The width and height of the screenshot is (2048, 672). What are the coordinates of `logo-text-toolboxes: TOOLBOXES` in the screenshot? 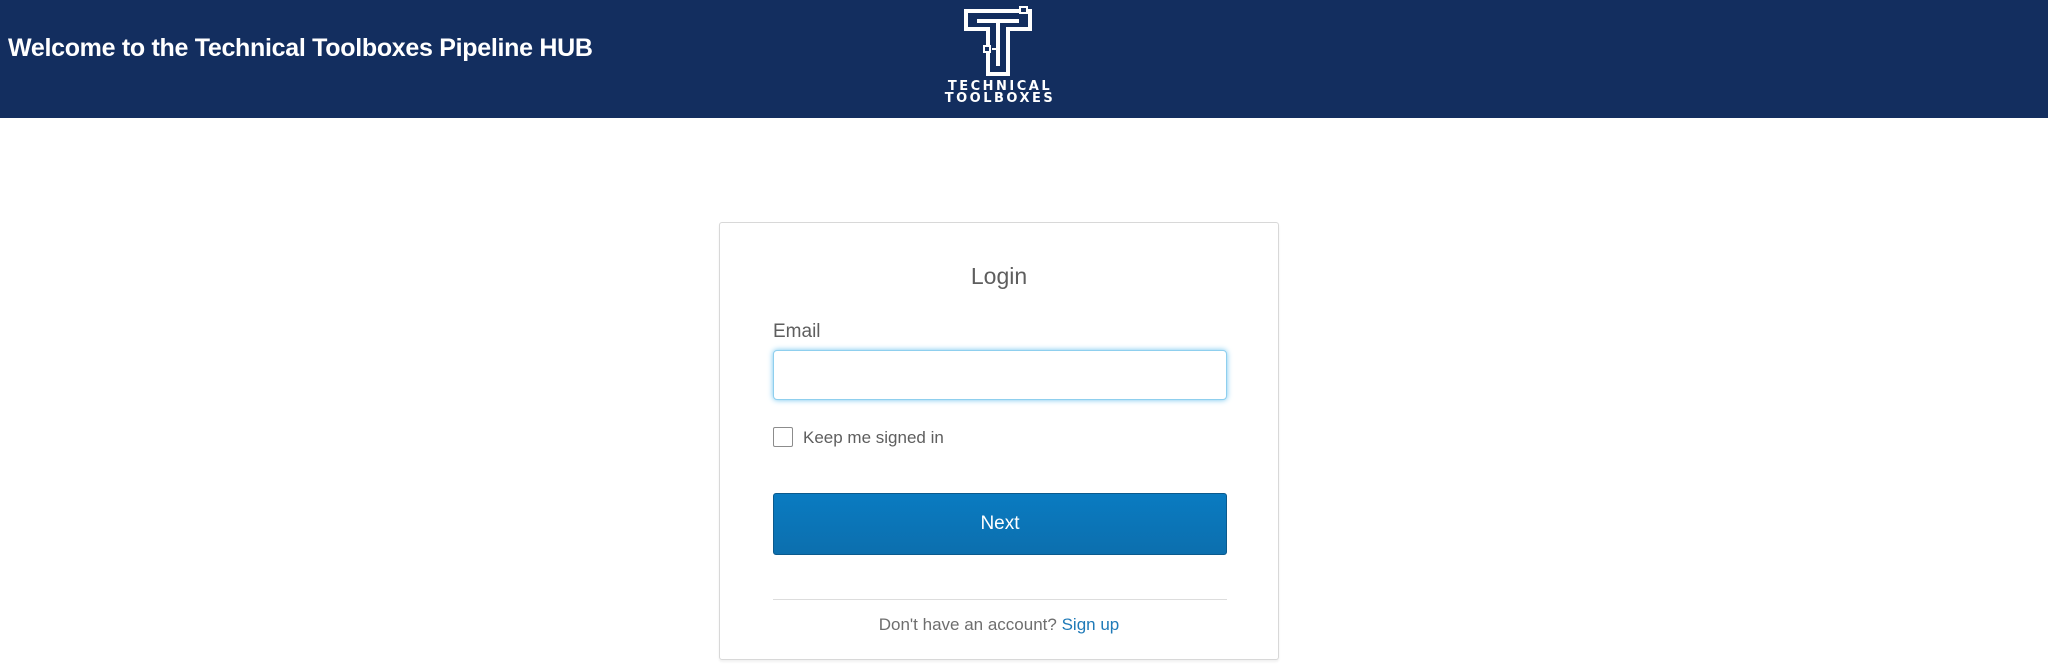 It's located at (1000, 98).